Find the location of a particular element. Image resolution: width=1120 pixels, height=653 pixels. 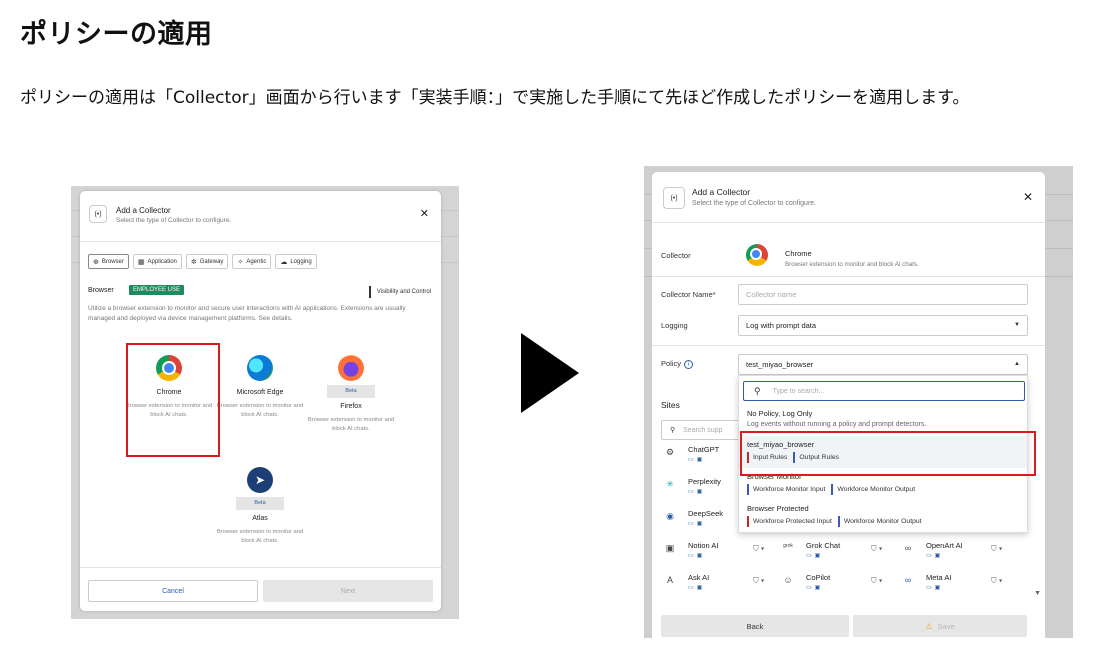

copilot-icon: ☺ is located at coordinates (788, 580).